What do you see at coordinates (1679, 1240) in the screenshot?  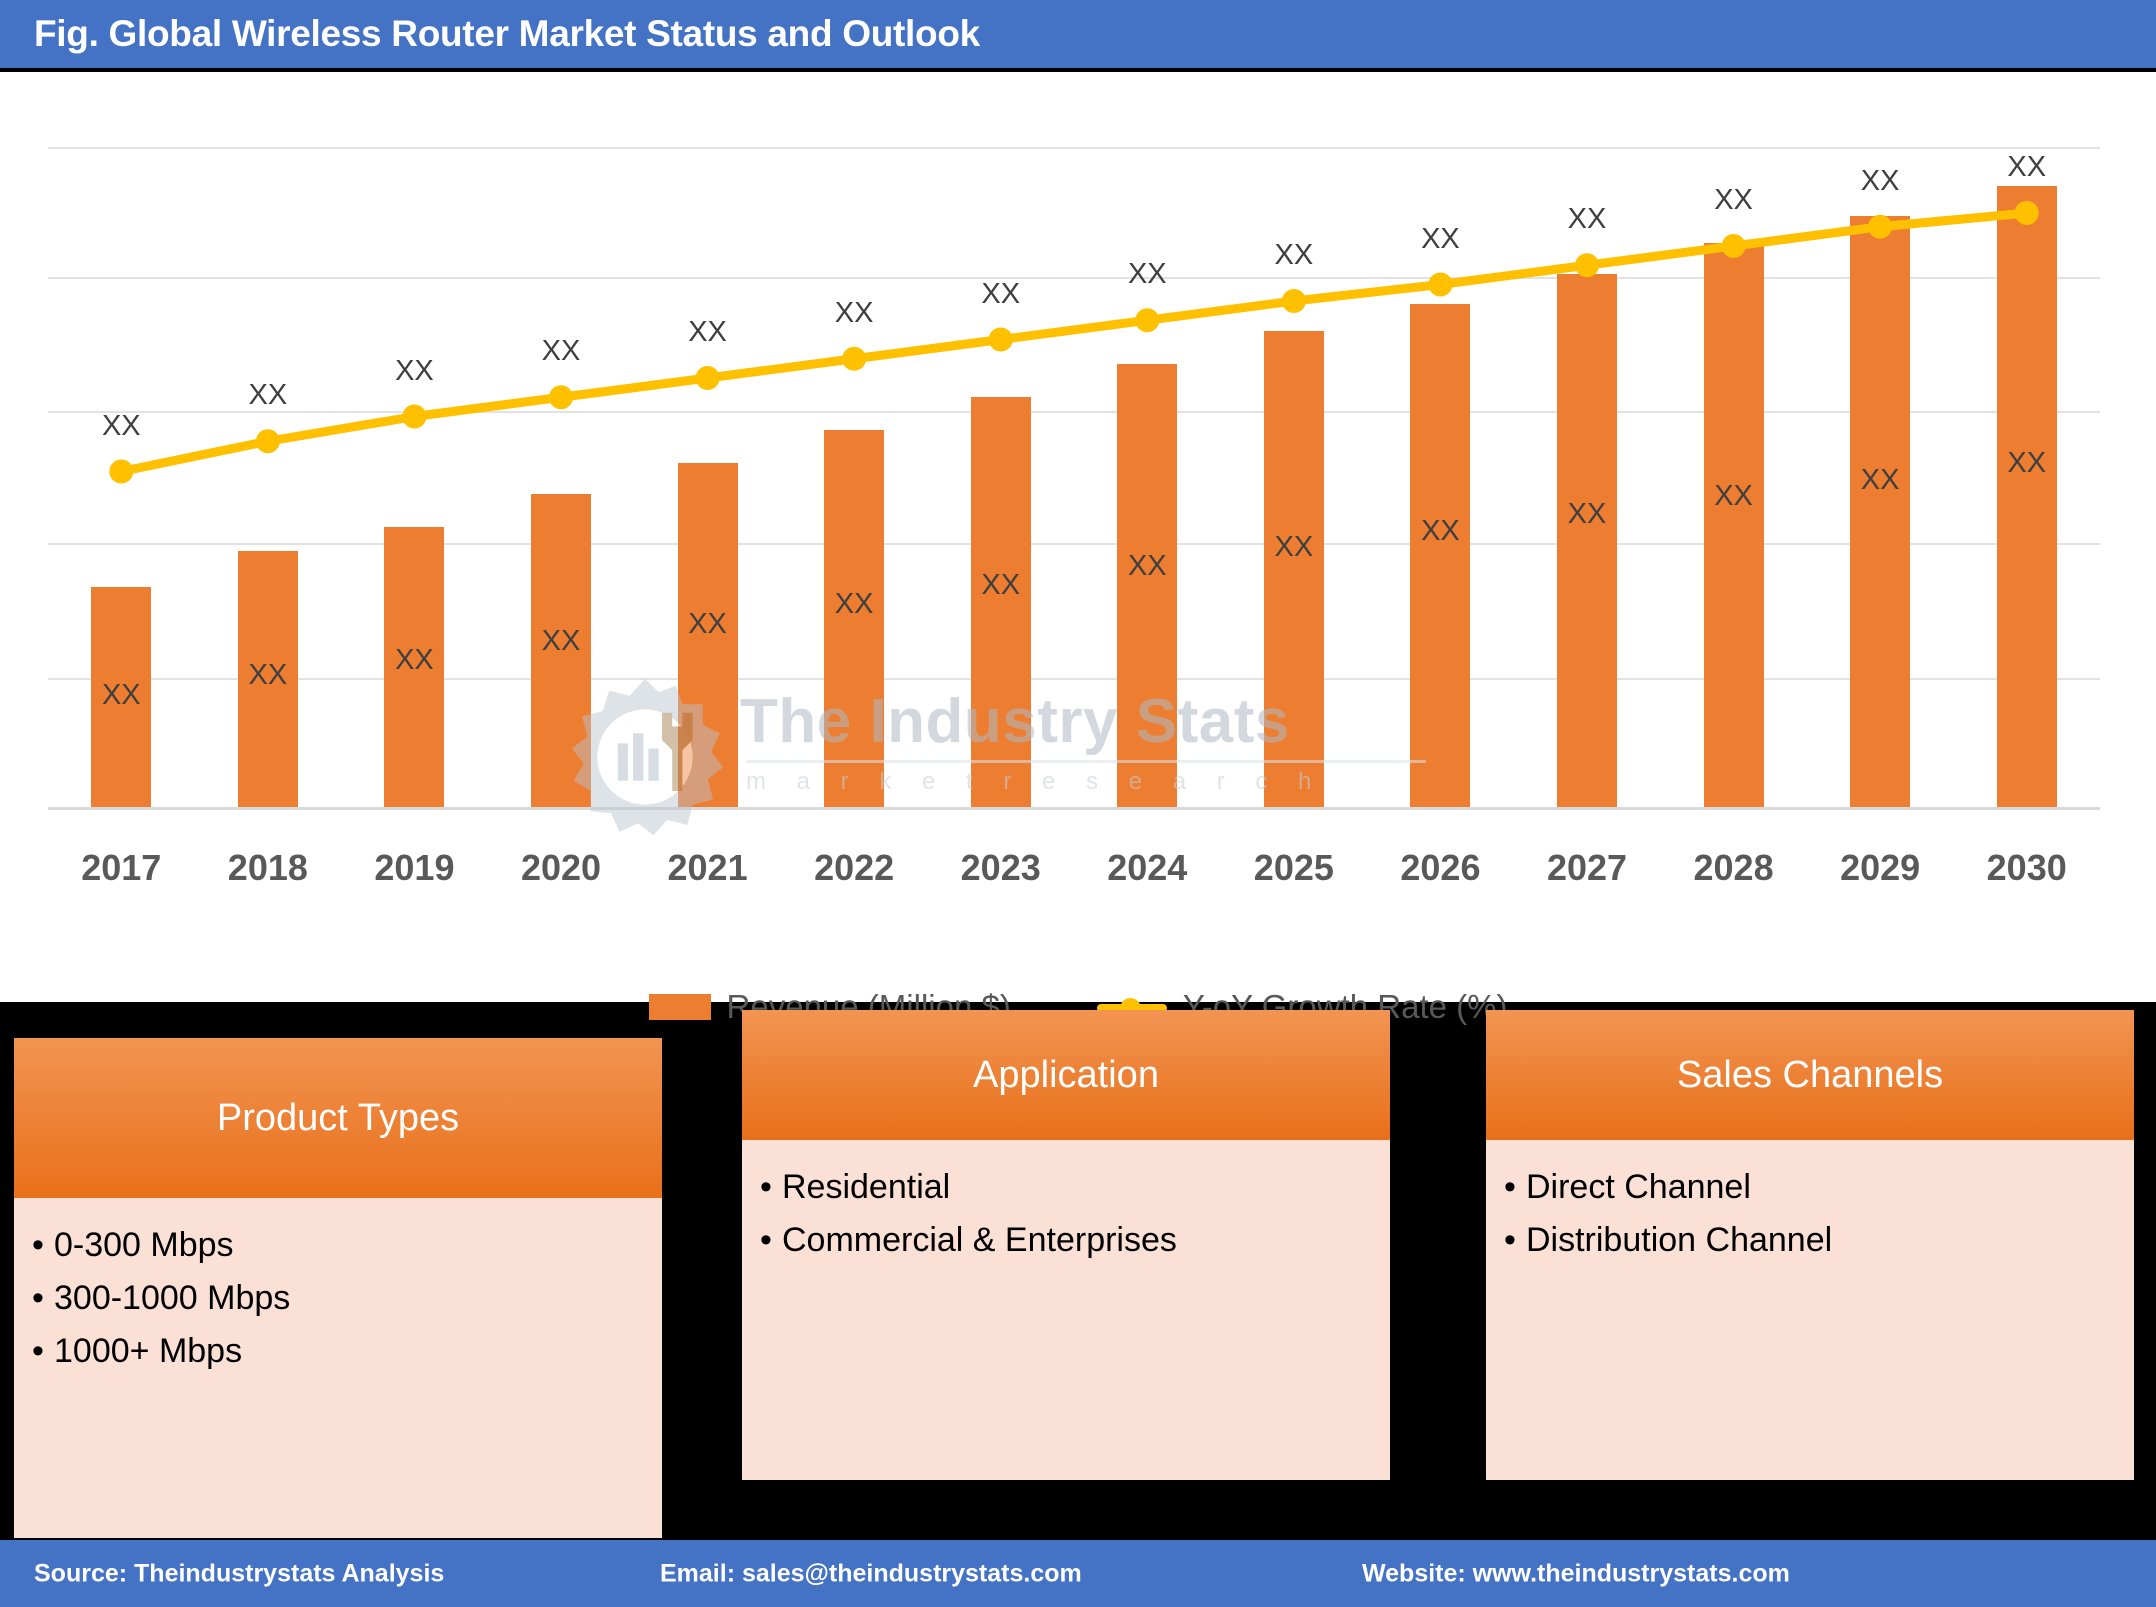 I see `segment-list-item-label: Distribution Channel` at bounding box center [1679, 1240].